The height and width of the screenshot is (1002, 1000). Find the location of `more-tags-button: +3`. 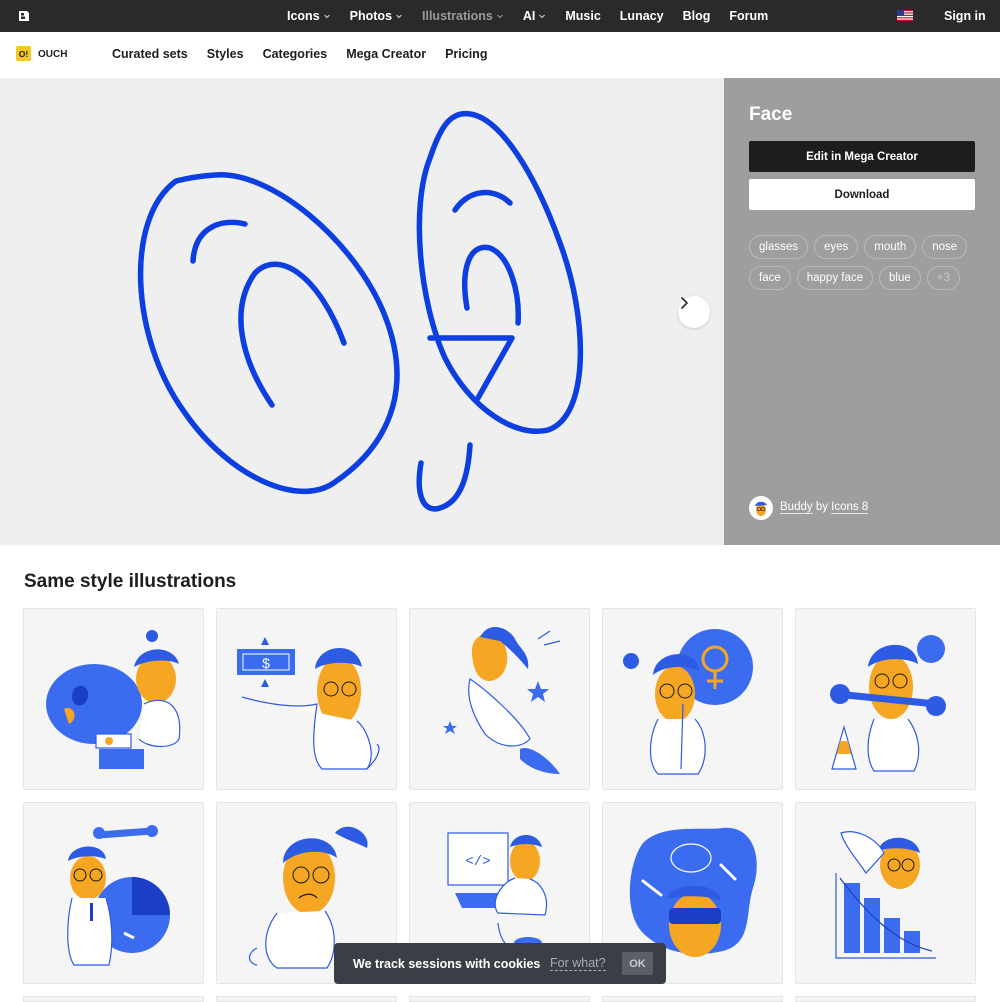

more-tags-button: +3 is located at coordinates (943, 278).